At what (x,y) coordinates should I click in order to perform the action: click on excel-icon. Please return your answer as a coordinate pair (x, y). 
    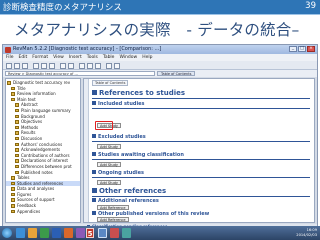
    Looking at the image, I should click on (44, 233).